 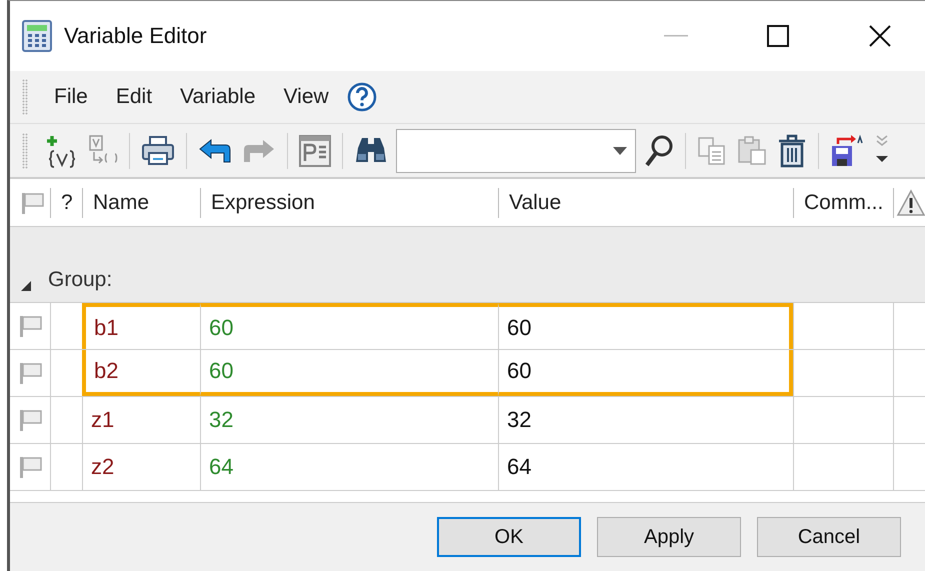 I want to click on flag-icon, so click(x=33, y=202).